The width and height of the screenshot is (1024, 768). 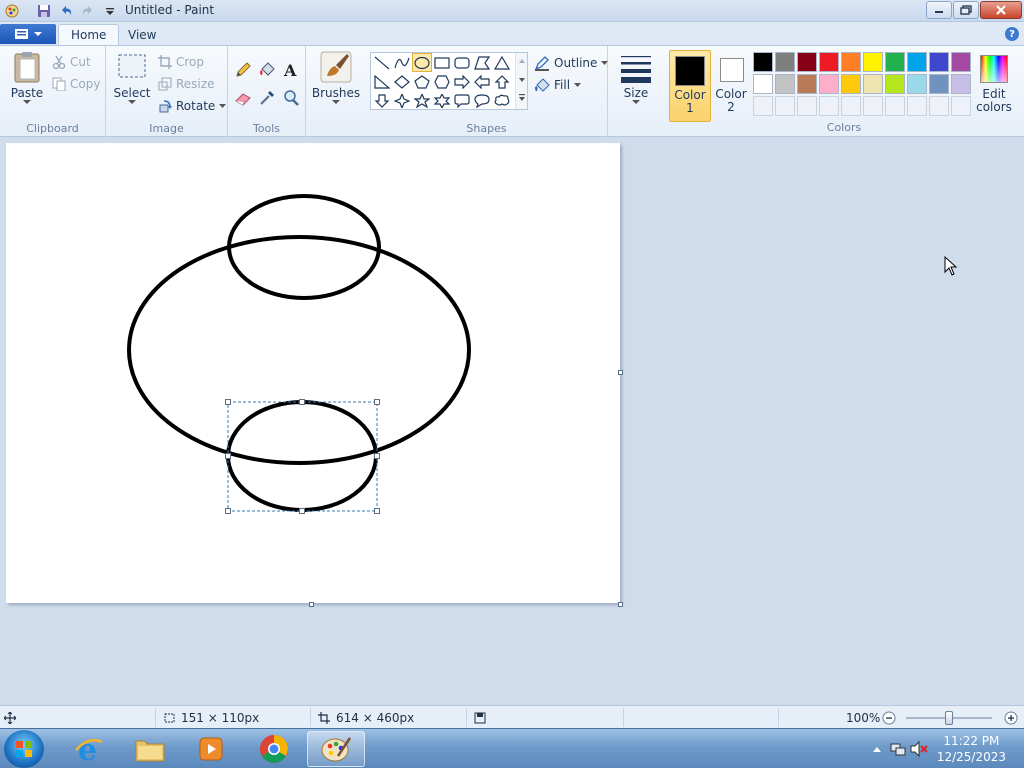 I want to click on magnifier-icon, so click(x=291, y=98).